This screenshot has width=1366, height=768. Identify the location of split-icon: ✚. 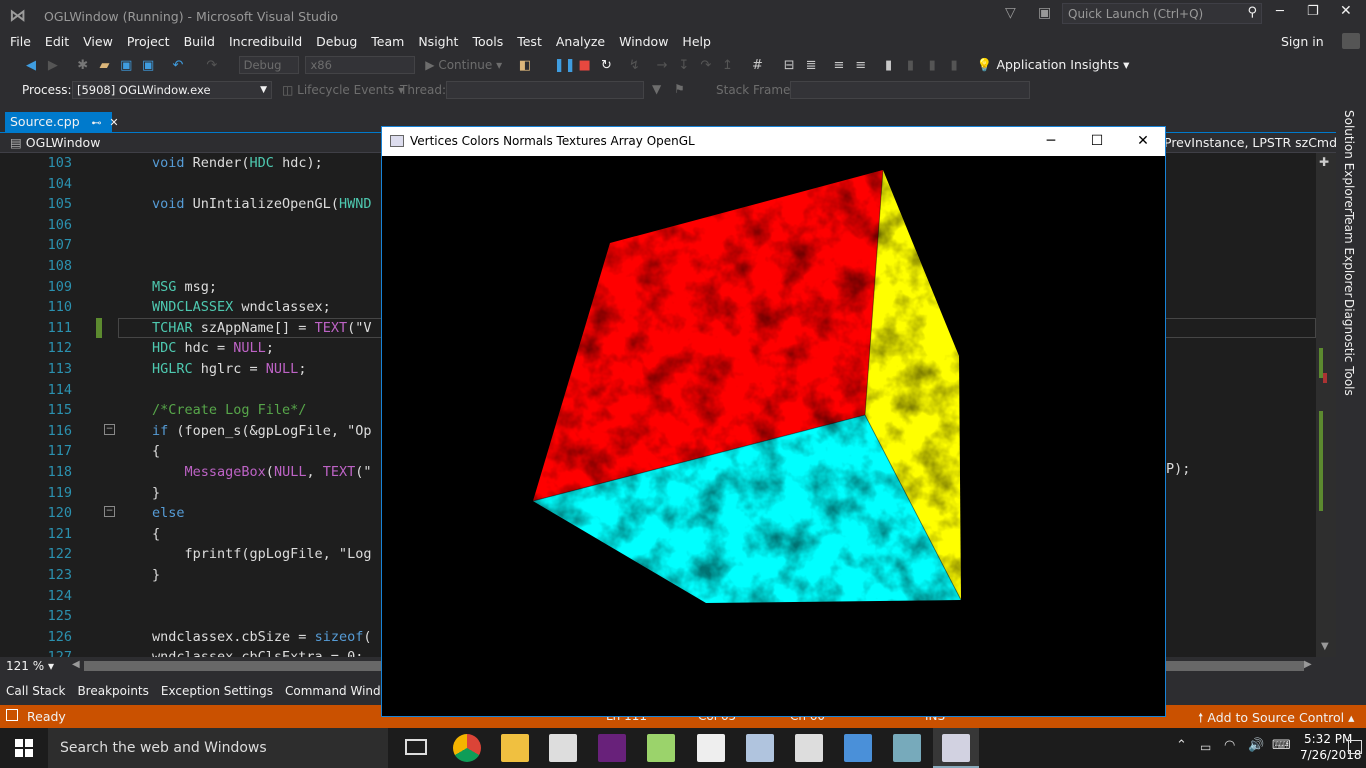
(1324, 162).